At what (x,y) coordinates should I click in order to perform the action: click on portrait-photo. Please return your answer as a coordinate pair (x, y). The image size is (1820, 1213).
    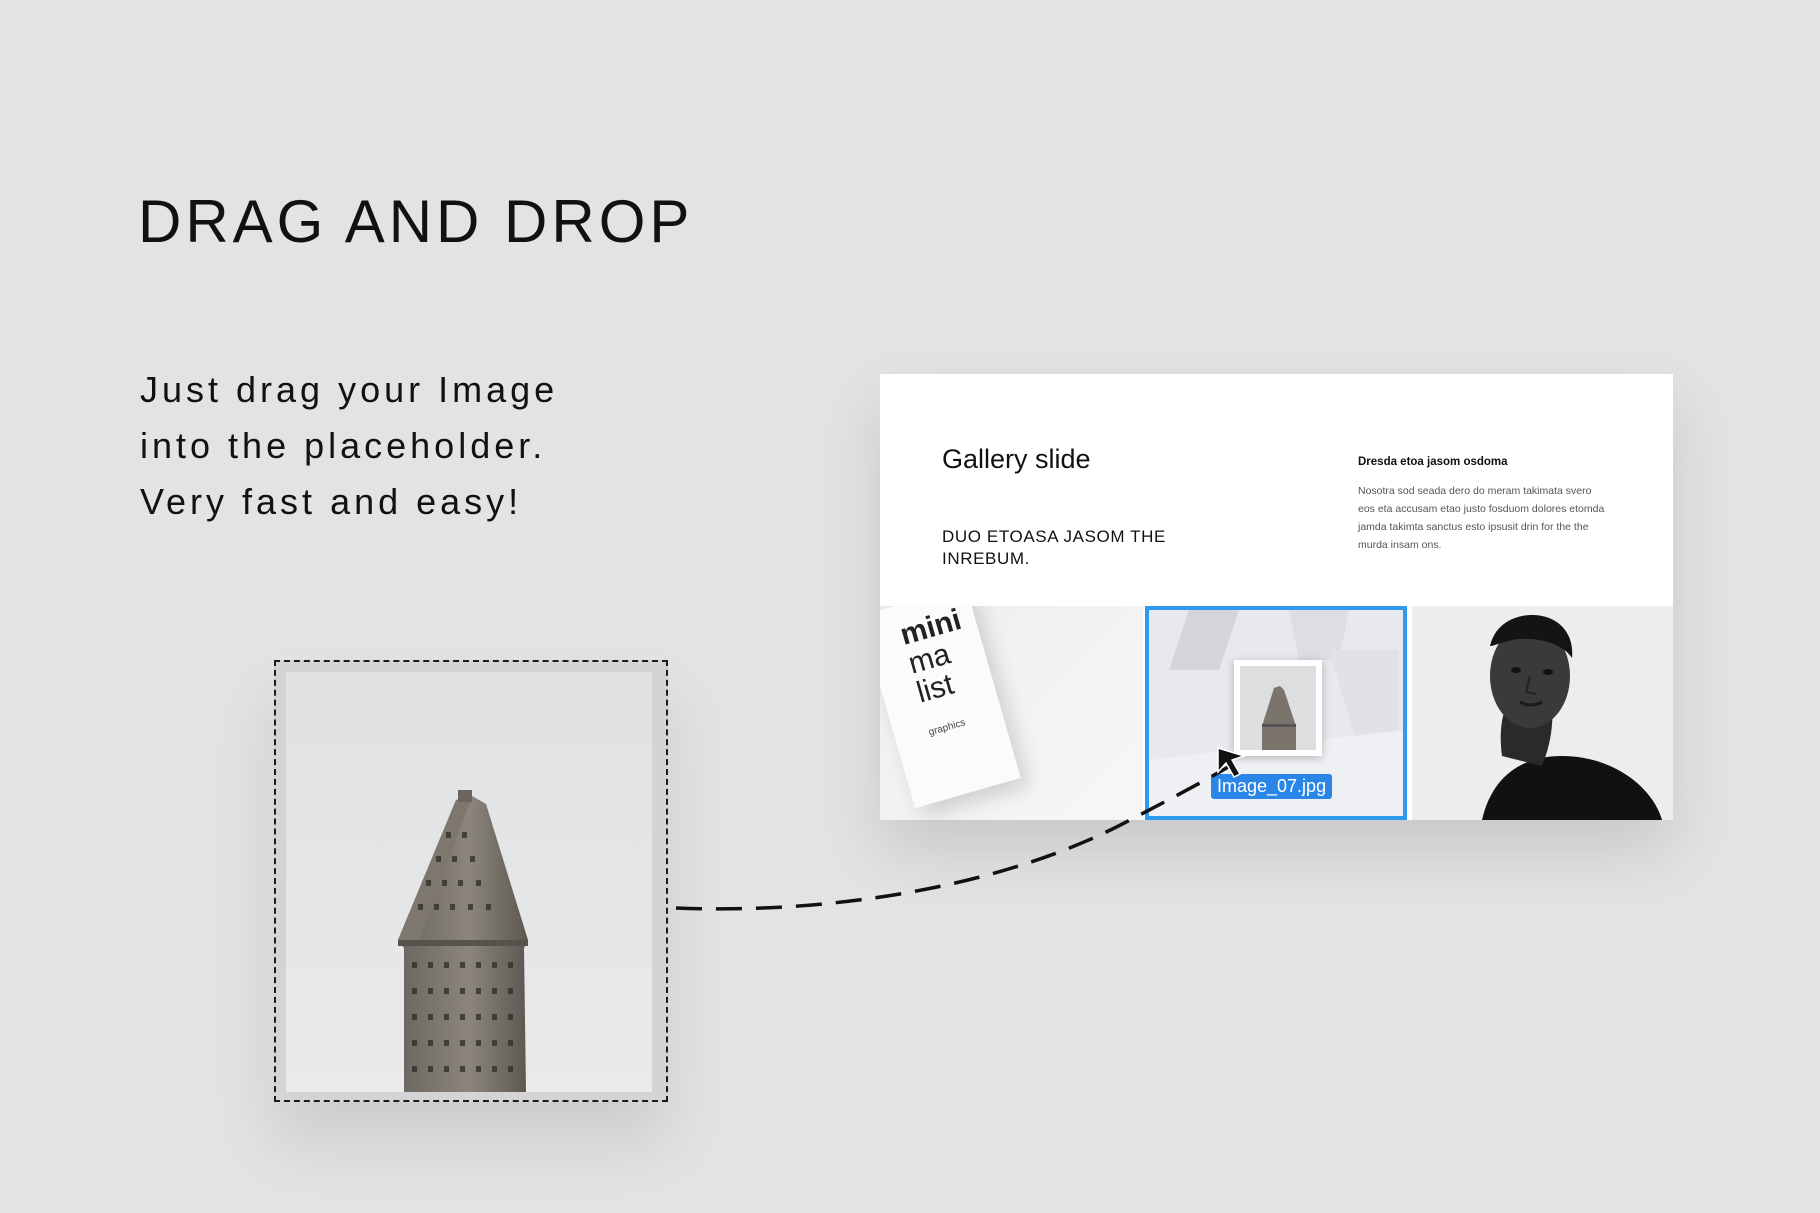
    Looking at the image, I should click on (1542, 713).